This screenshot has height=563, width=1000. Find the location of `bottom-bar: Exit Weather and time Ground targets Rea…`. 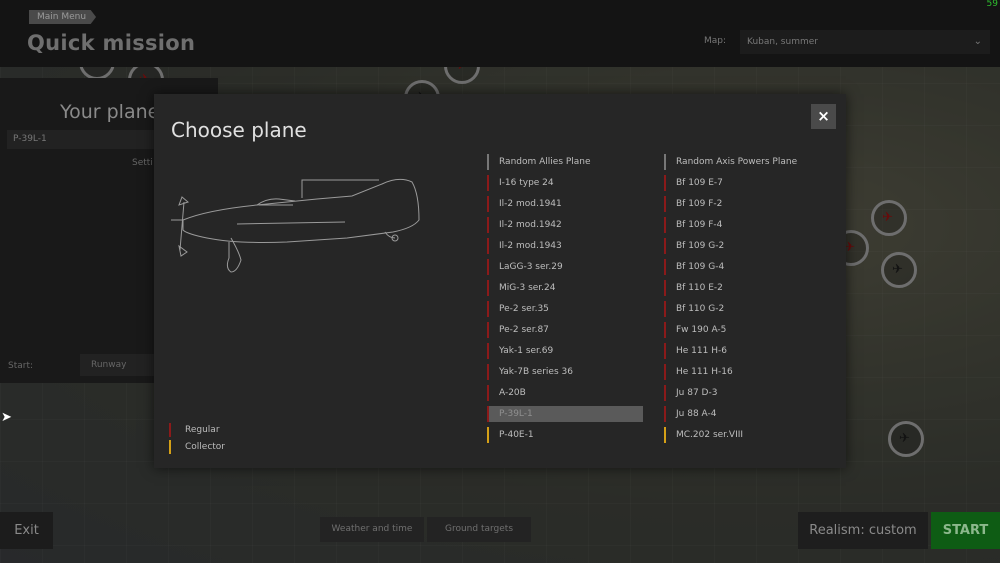

bottom-bar: Exit Weather and time Ground targets Rea… is located at coordinates (500, 536).